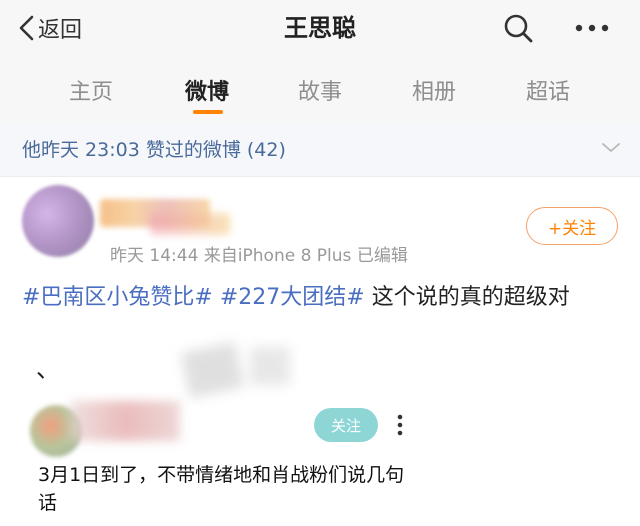  I want to click on liked-posts-text: 他昨天 23:03 赞过的微博 (42), so click(154, 150).